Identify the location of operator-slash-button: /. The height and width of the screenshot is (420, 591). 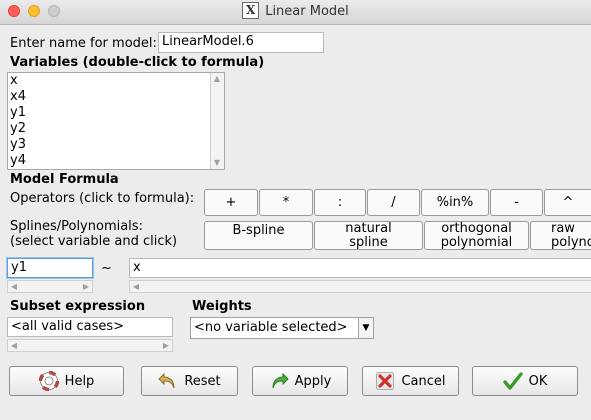
(393, 202).